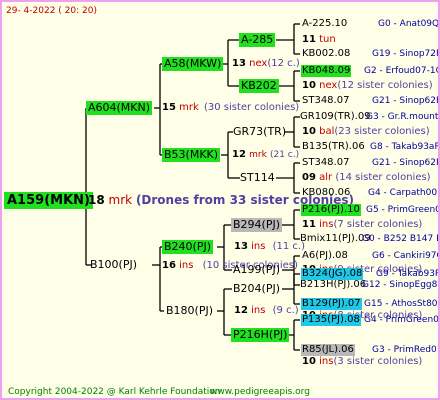  I want to click on gen1-upper-note: (30 sister colonies), so click(251, 107).